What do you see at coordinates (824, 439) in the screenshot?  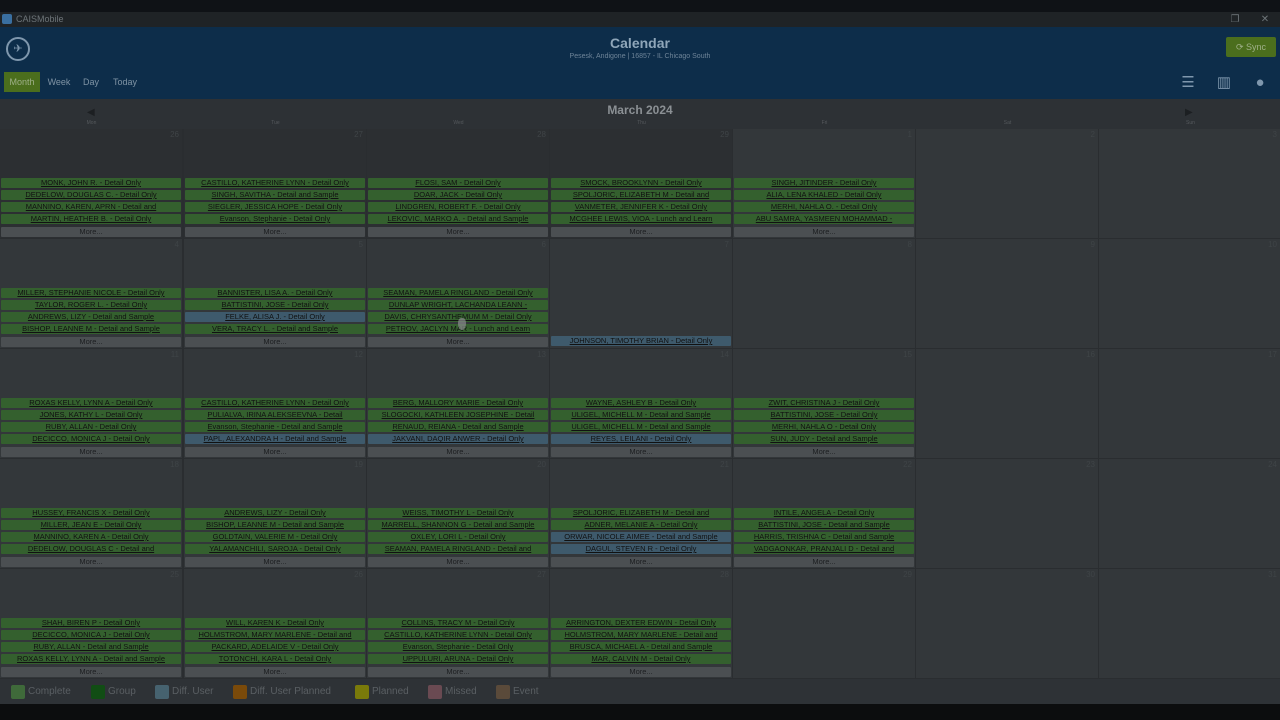 I see `calendar-event: SUN, JUDY - Detail and Sample` at bounding box center [824, 439].